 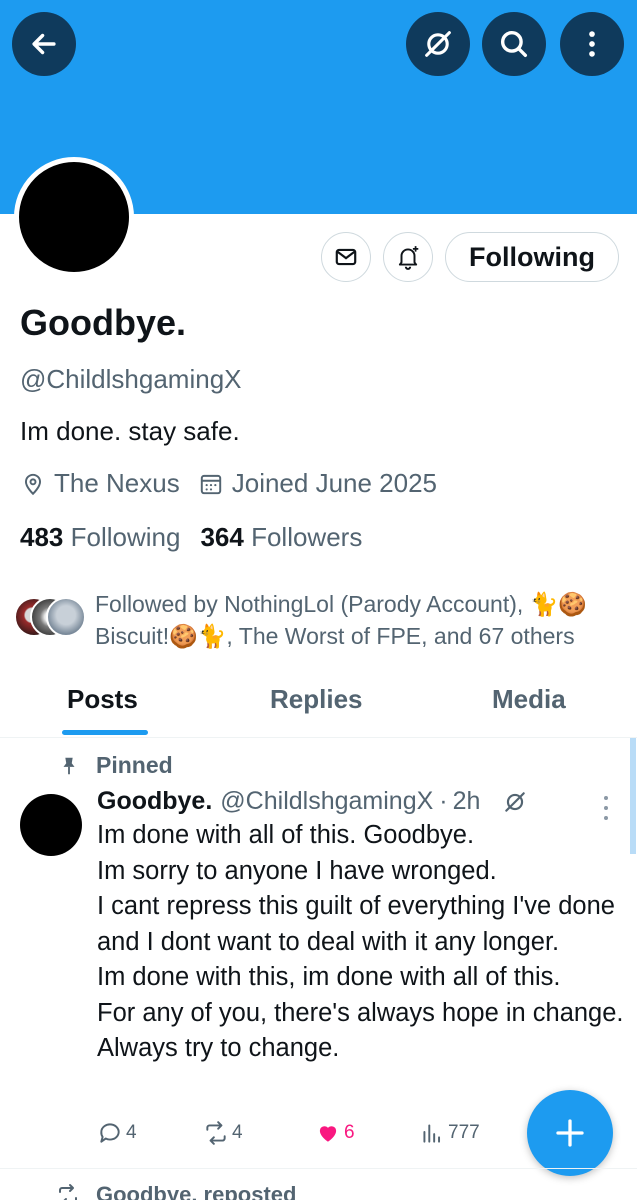 What do you see at coordinates (125, 537) in the screenshot?
I see `following-label: Following` at bounding box center [125, 537].